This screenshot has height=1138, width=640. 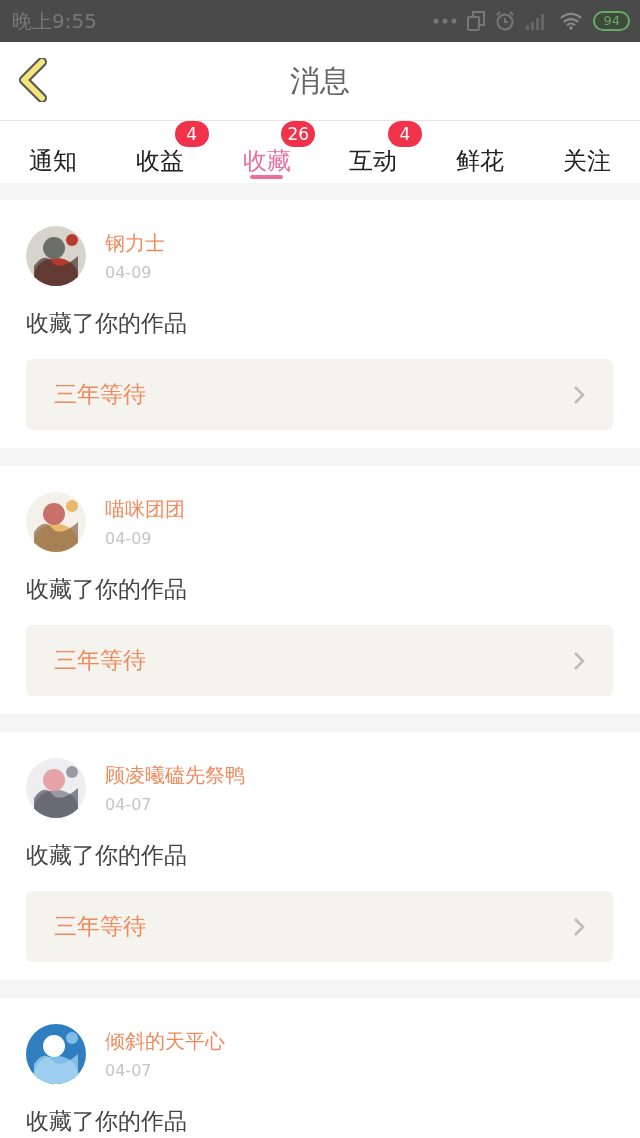 What do you see at coordinates (476, 21) in the screenshot?
I see `sim-icon` at bounding box center [476, 21].